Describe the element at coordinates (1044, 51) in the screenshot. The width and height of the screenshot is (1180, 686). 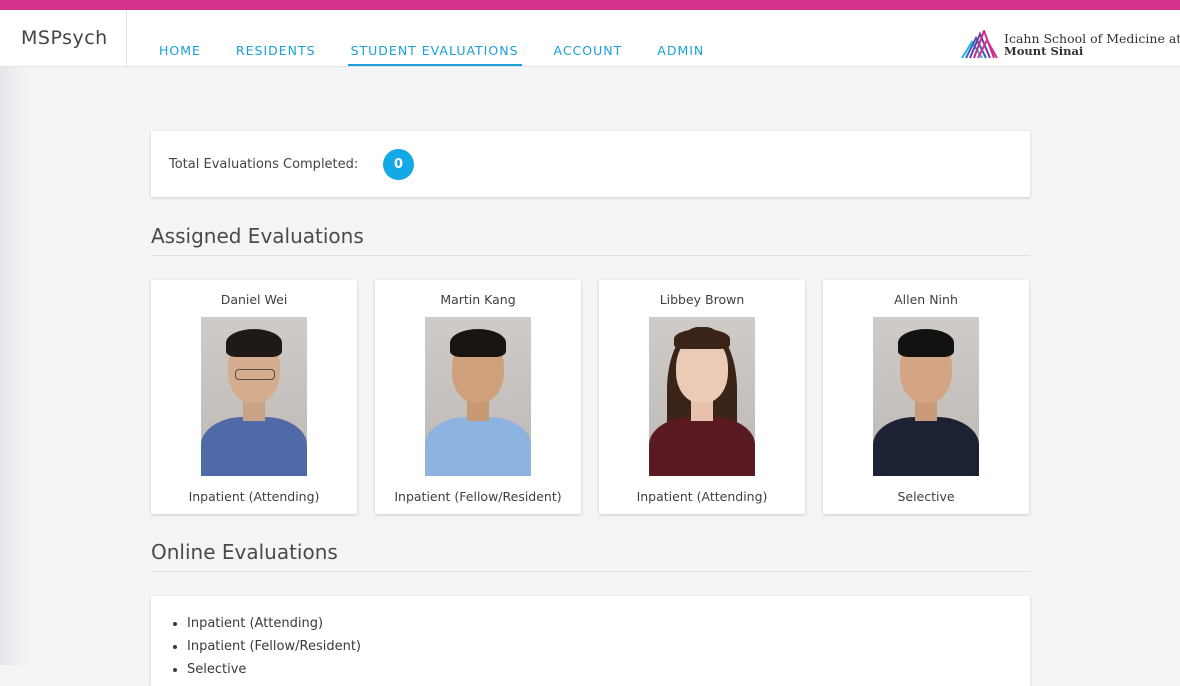
I see `logo-line-2: Mount Sinai` at that location.